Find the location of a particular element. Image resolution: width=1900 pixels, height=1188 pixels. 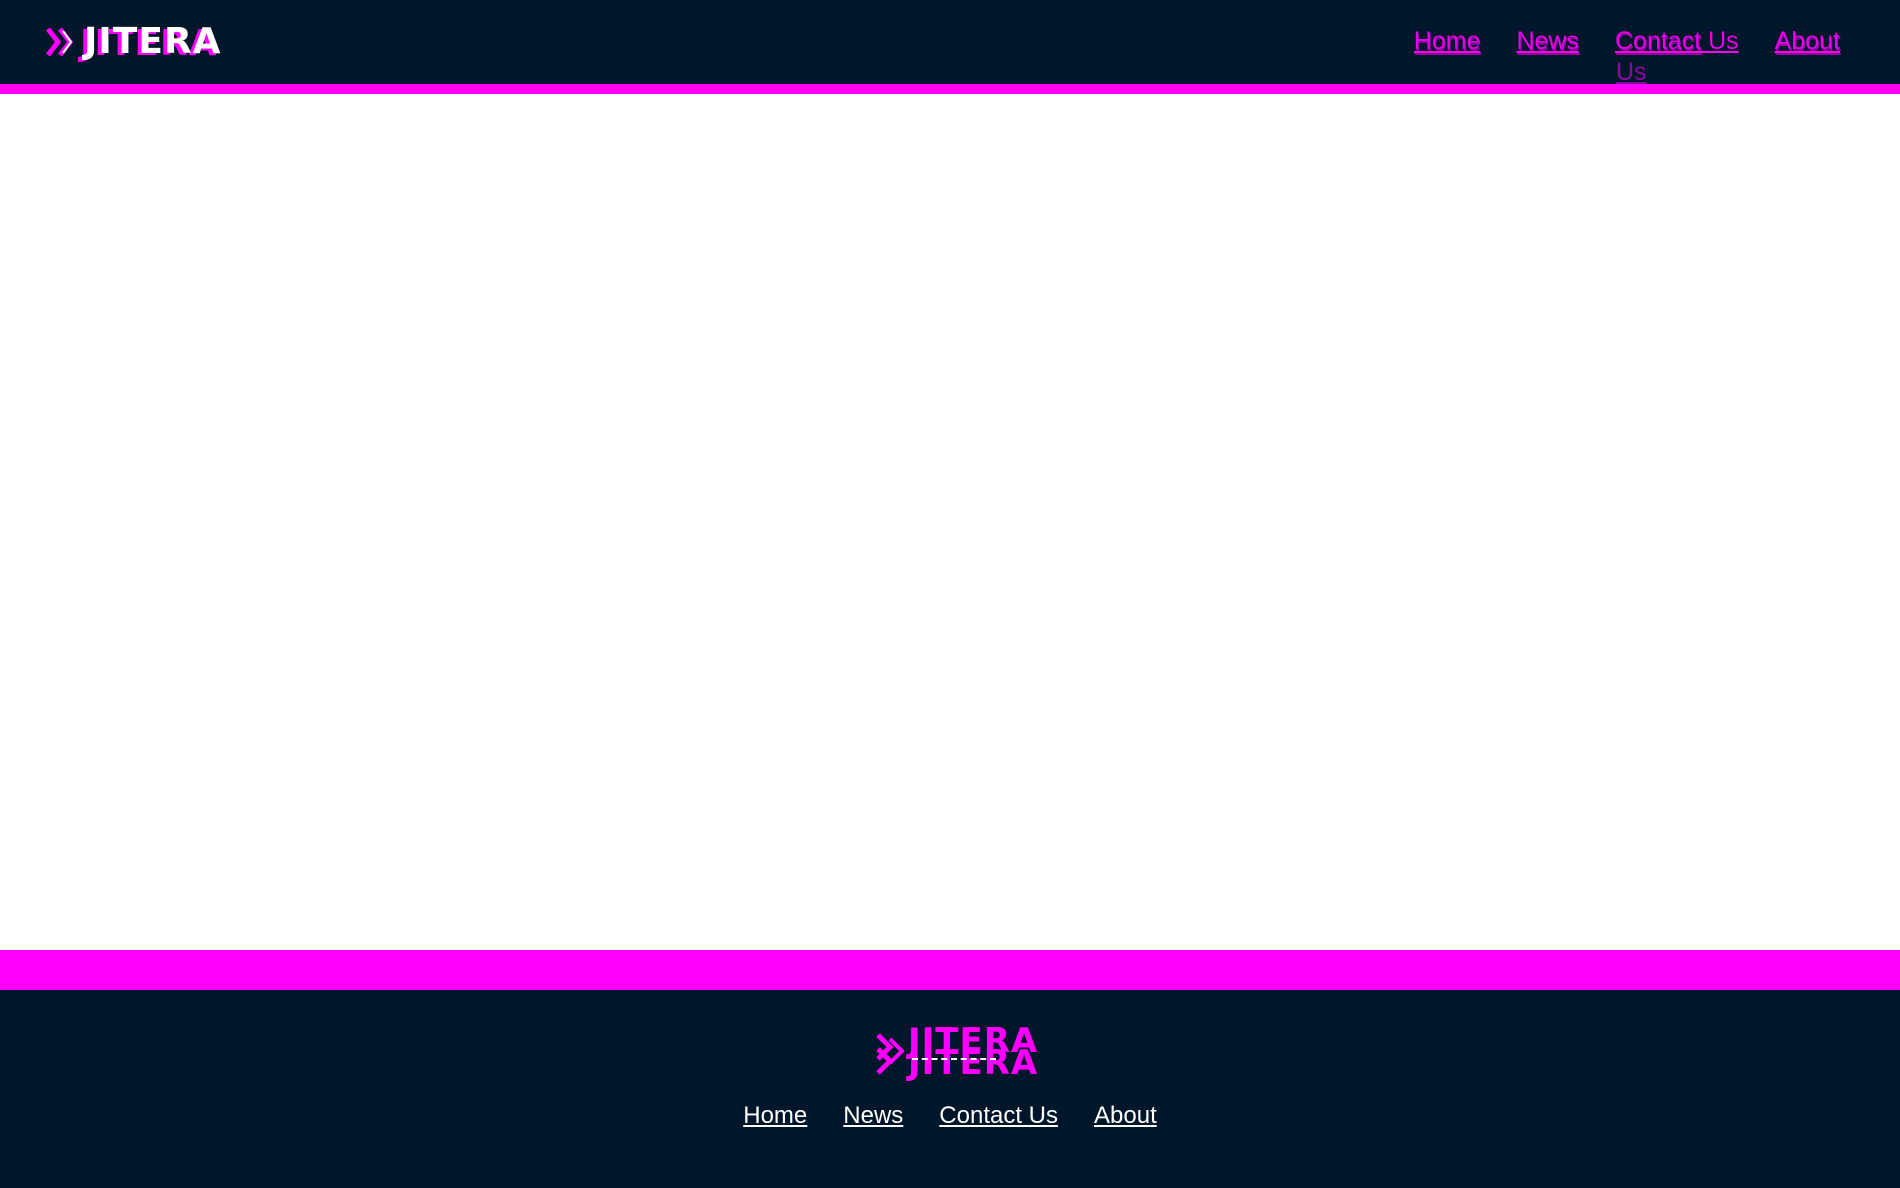

nav-link-about: About About is located at coordinates (1808, 42).